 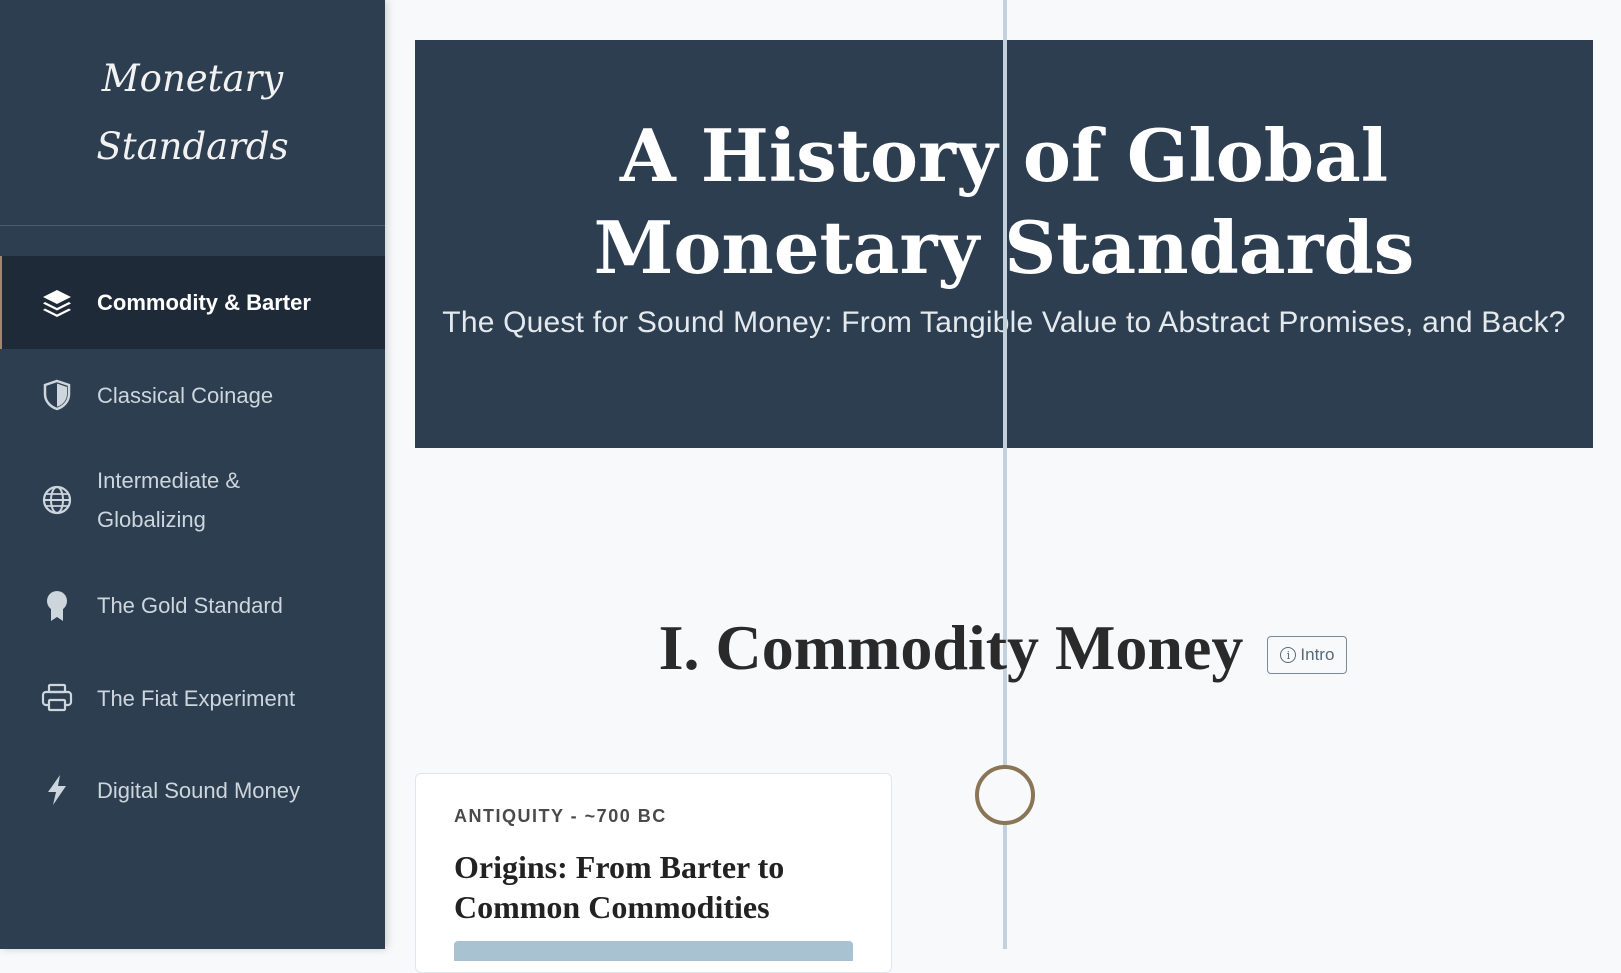 I want to click on sidebar-item-label: Intermediate & Globalizing, so click(x=169, y=500).